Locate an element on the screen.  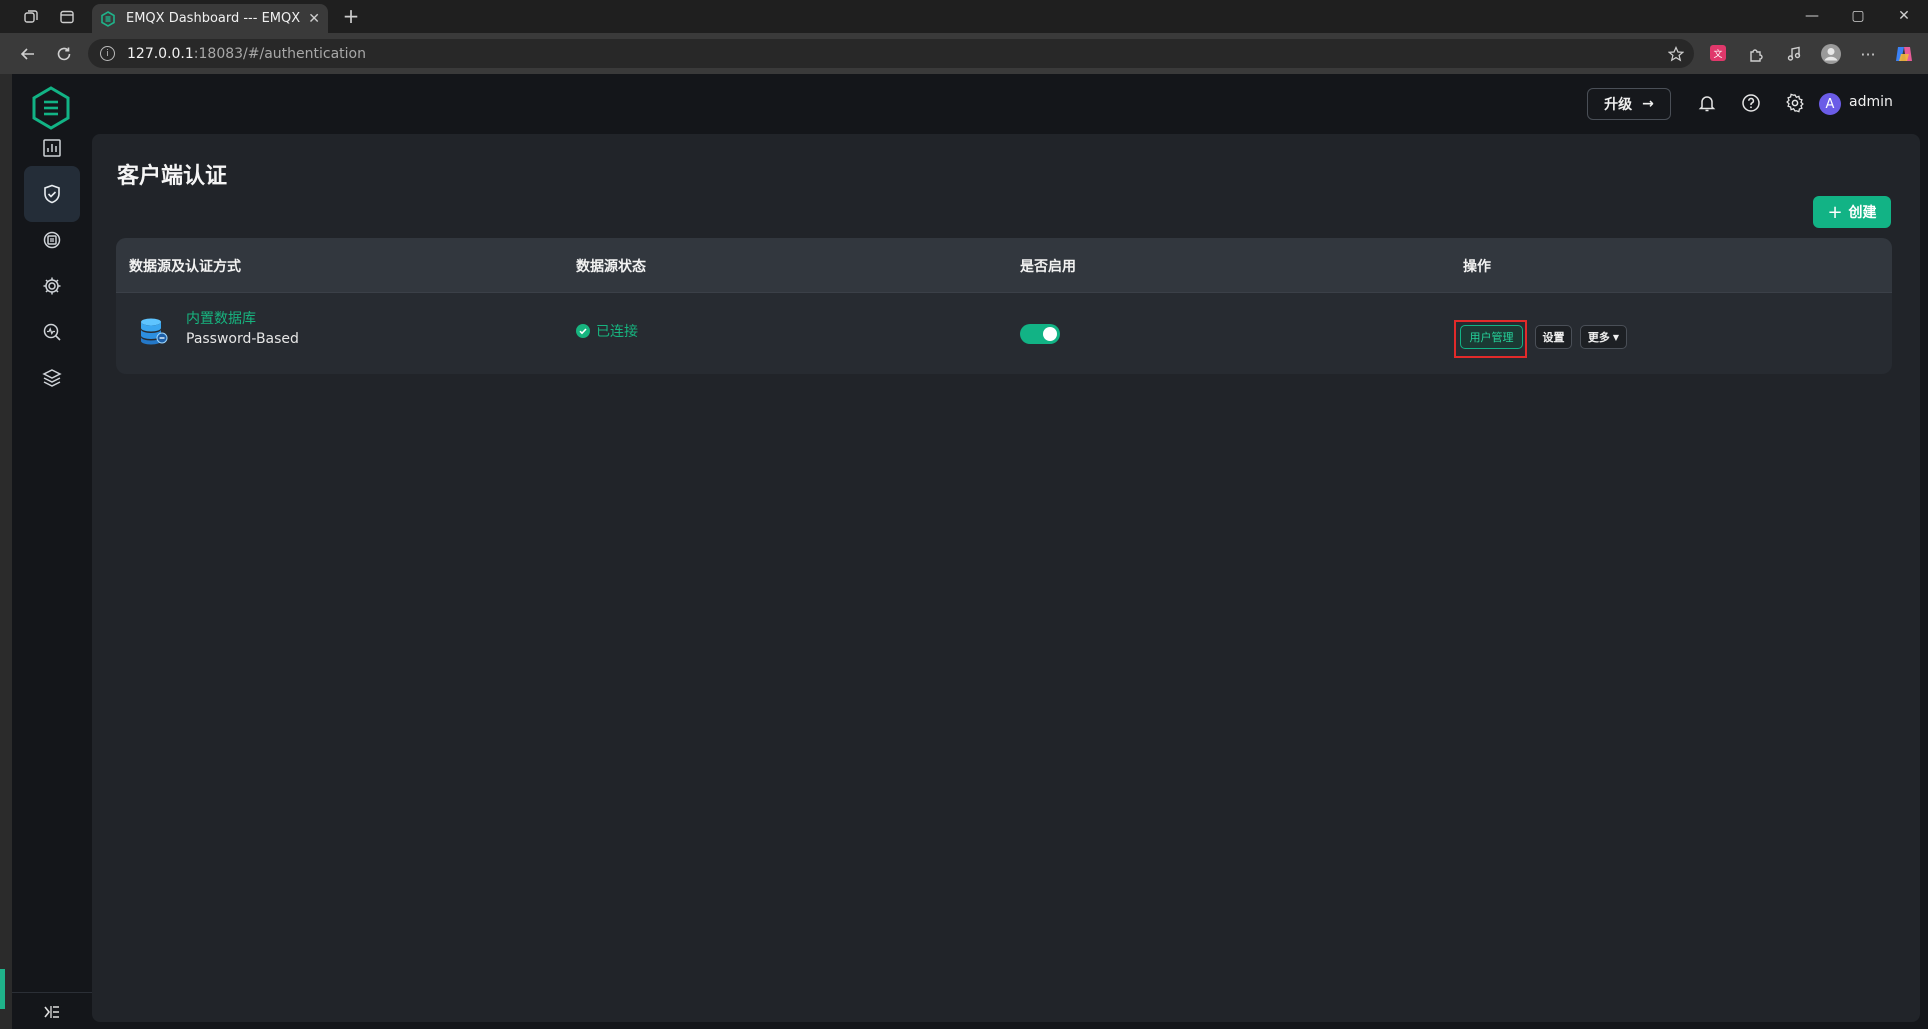
settings-button: 设置 is located at coordinates (1553, 337).